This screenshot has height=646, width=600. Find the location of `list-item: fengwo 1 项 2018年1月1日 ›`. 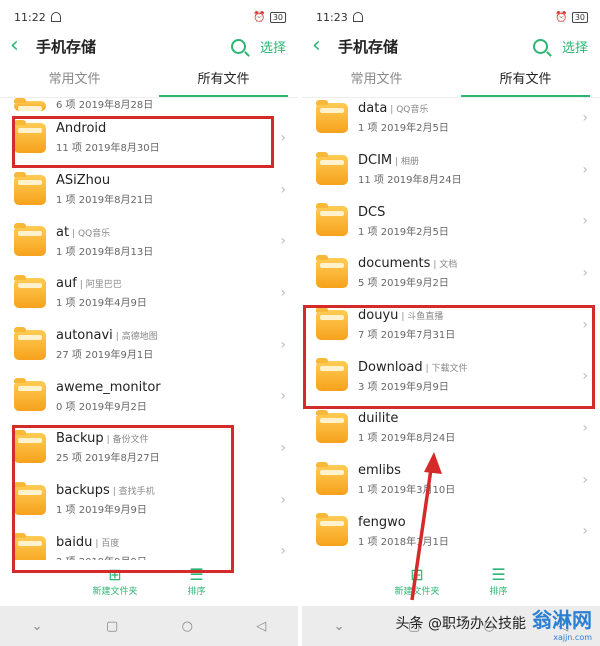

list-item: fengwo 1 项 2018年1月1日 › is located at coordinates (451, 532).